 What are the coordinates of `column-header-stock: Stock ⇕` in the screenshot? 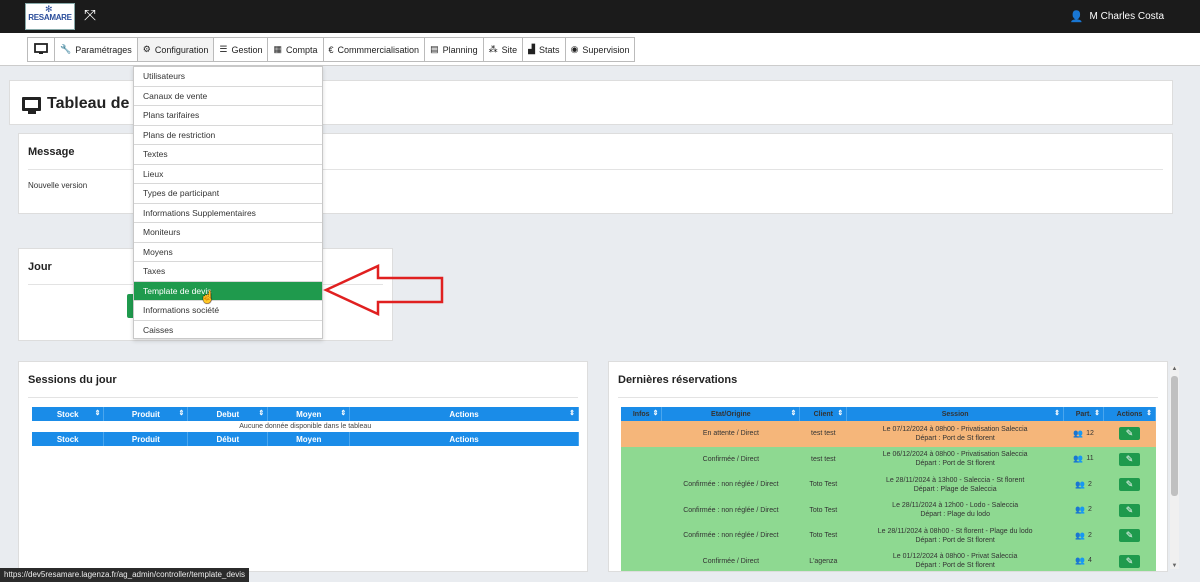 It's located at (68, 414).